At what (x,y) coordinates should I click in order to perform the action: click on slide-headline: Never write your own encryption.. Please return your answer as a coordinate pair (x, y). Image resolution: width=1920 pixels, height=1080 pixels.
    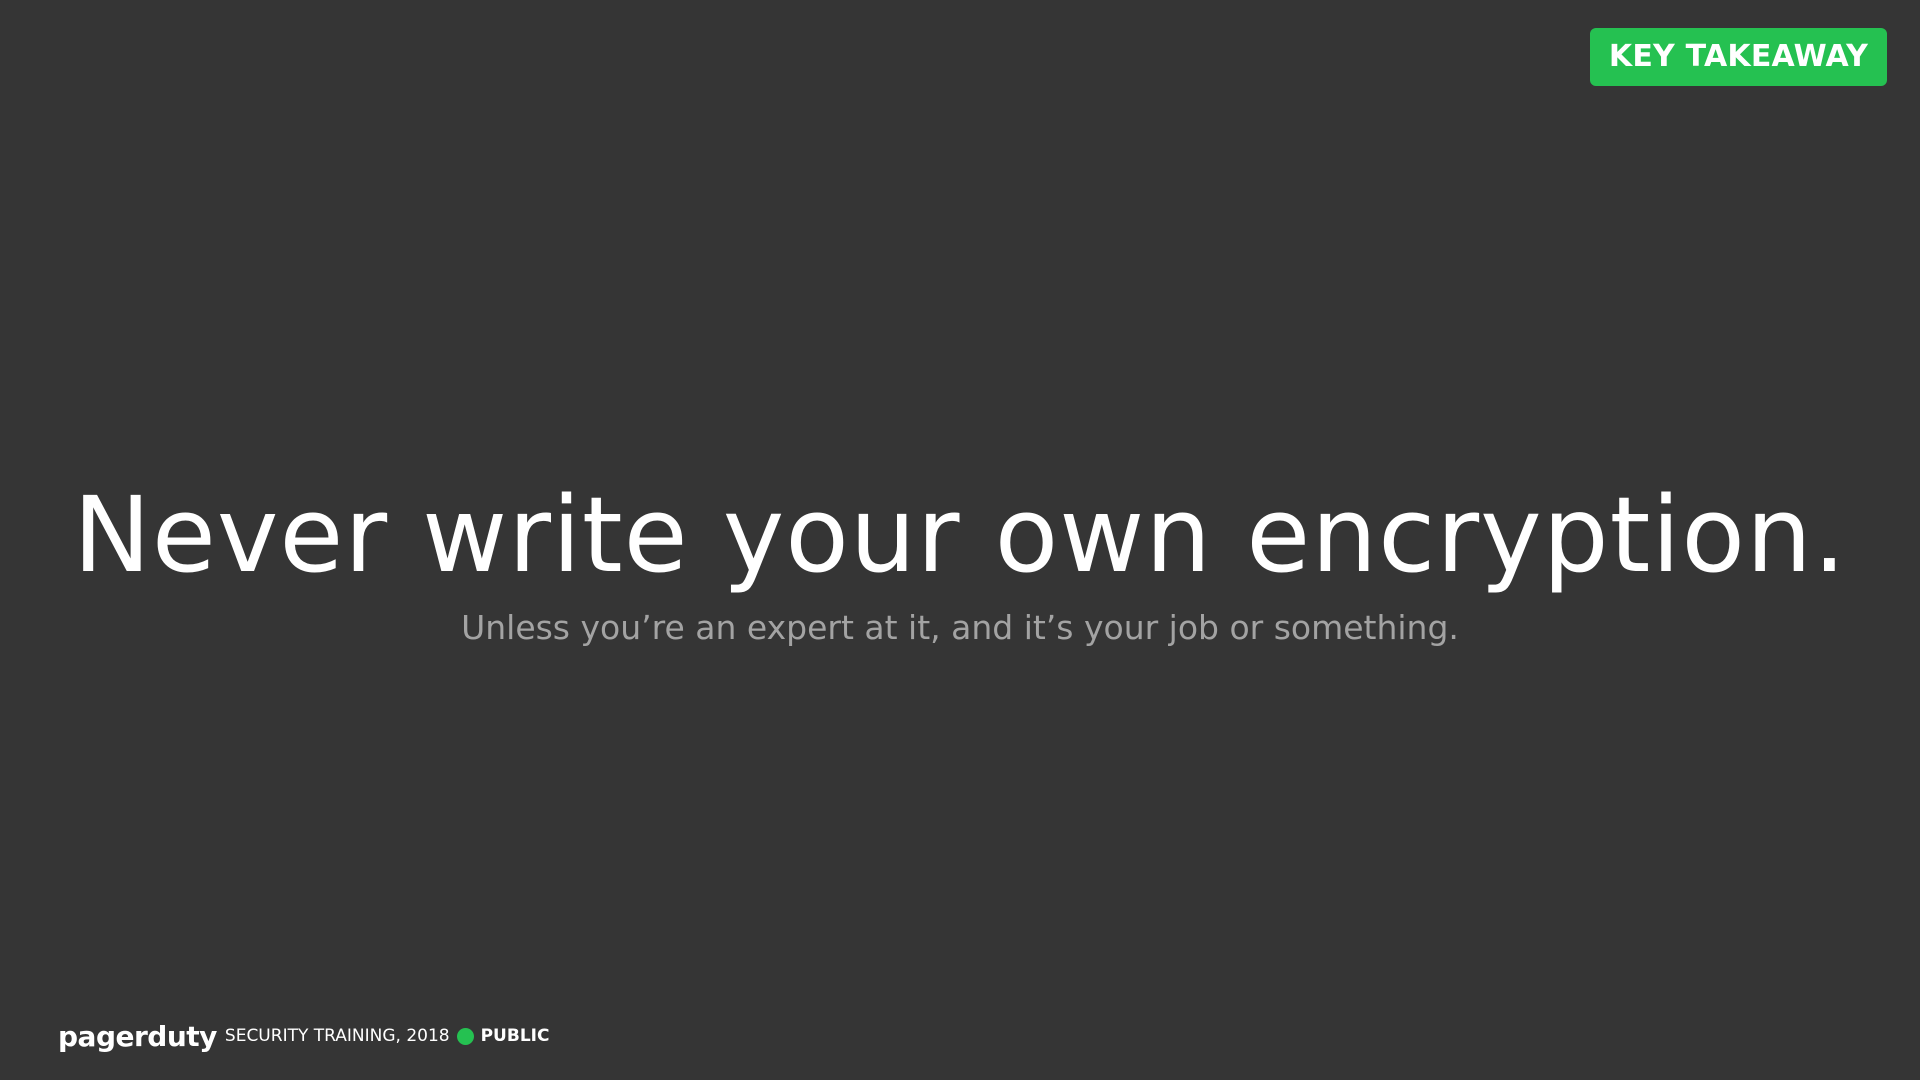
    Looking at the image, I should click on (960, 535).